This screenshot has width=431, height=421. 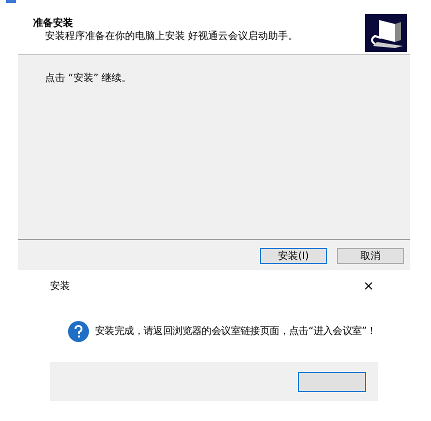 I want to click on cancel-button: 取消, so click(x=370, y=256).